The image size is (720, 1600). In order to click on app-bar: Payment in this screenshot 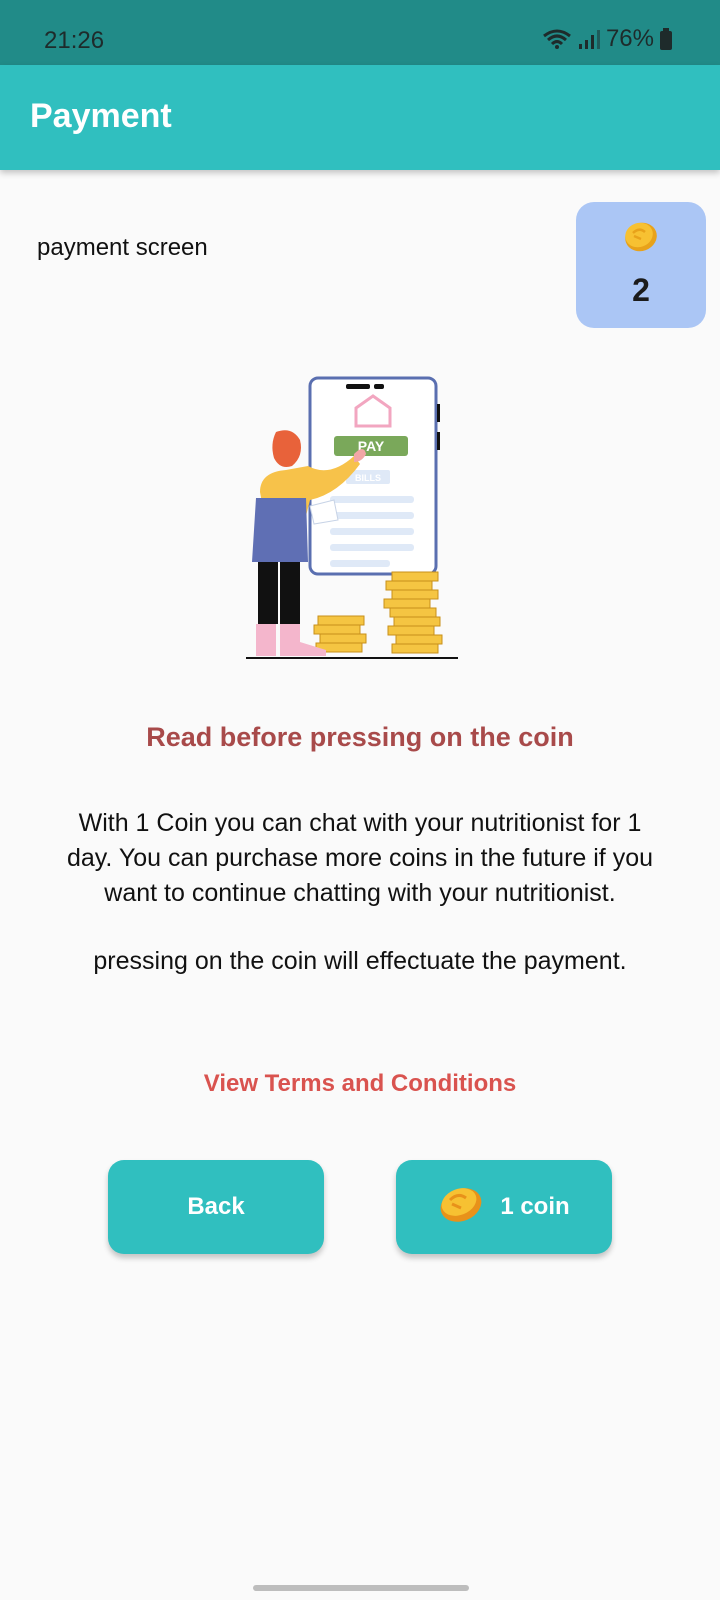, I will do `click(360, 117)`.